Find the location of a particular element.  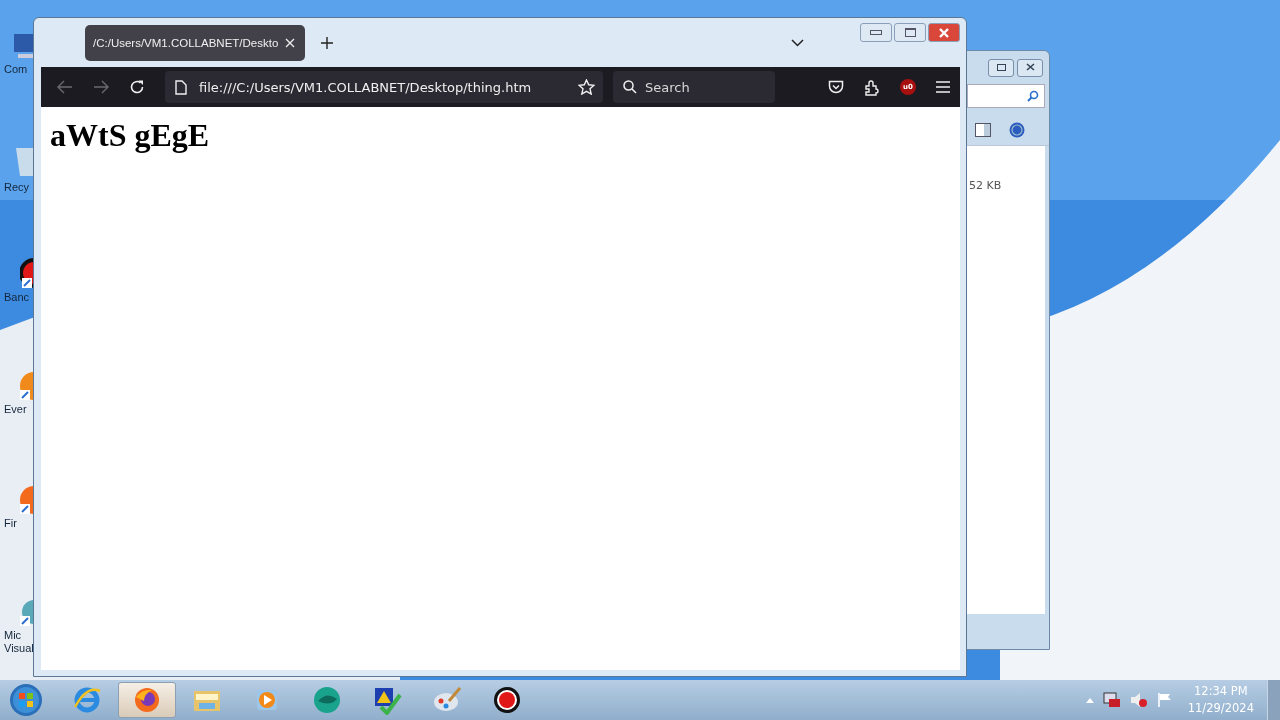

page-icon is located at coordinates (181, 87).